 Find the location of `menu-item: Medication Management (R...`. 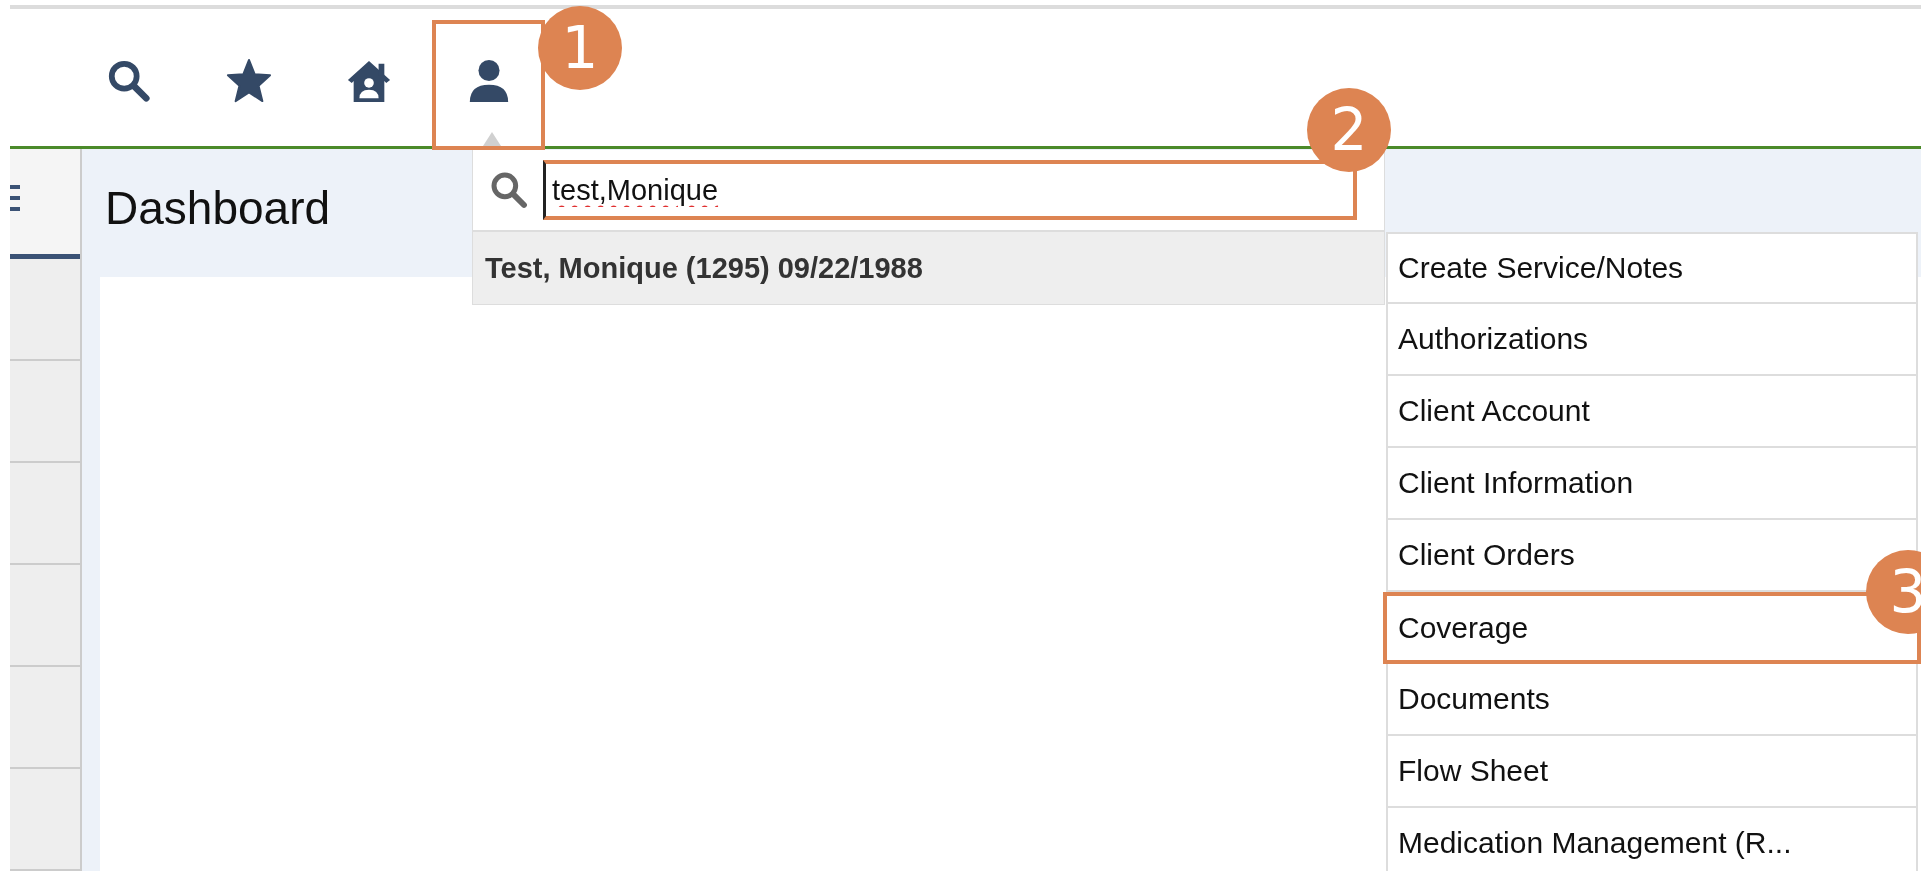

menu-item: Medication Management (R... is located at coordinates (1652, 839).